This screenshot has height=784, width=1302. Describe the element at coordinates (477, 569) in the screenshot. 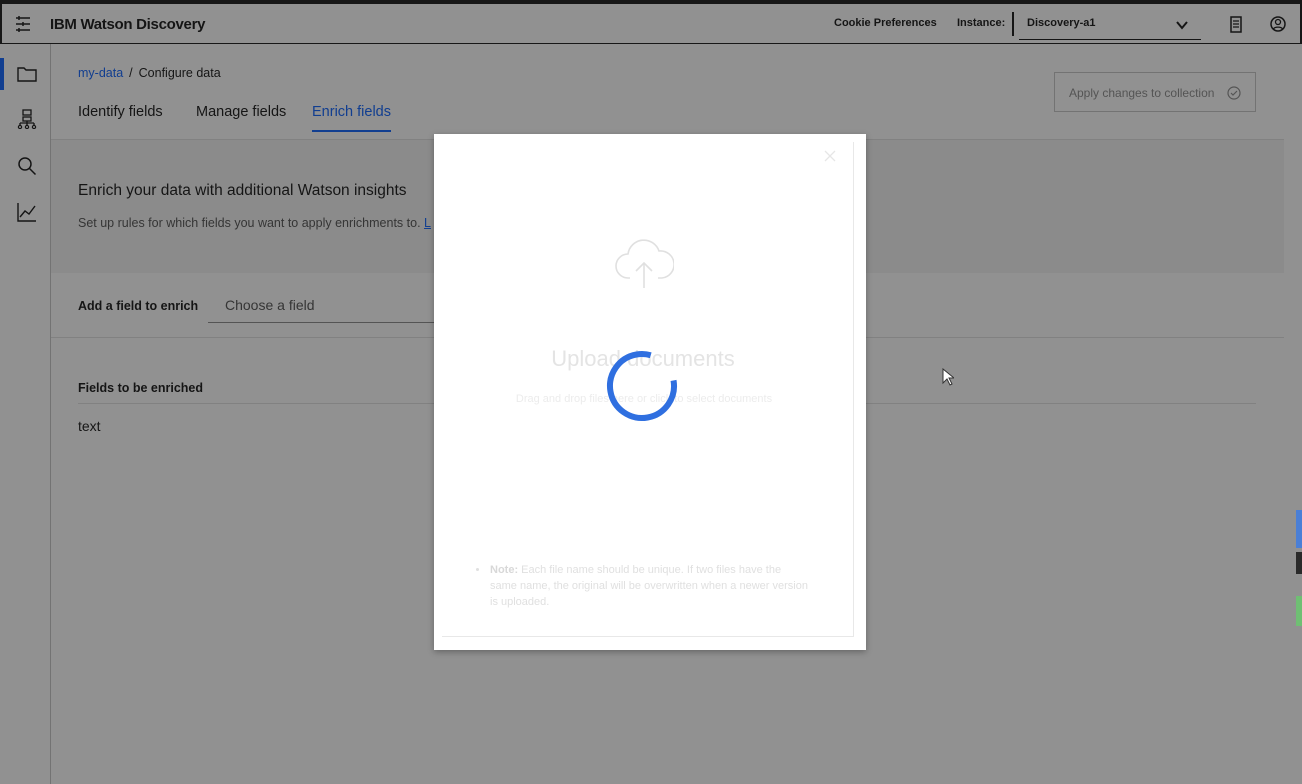

I see `note-bullet` at that location.